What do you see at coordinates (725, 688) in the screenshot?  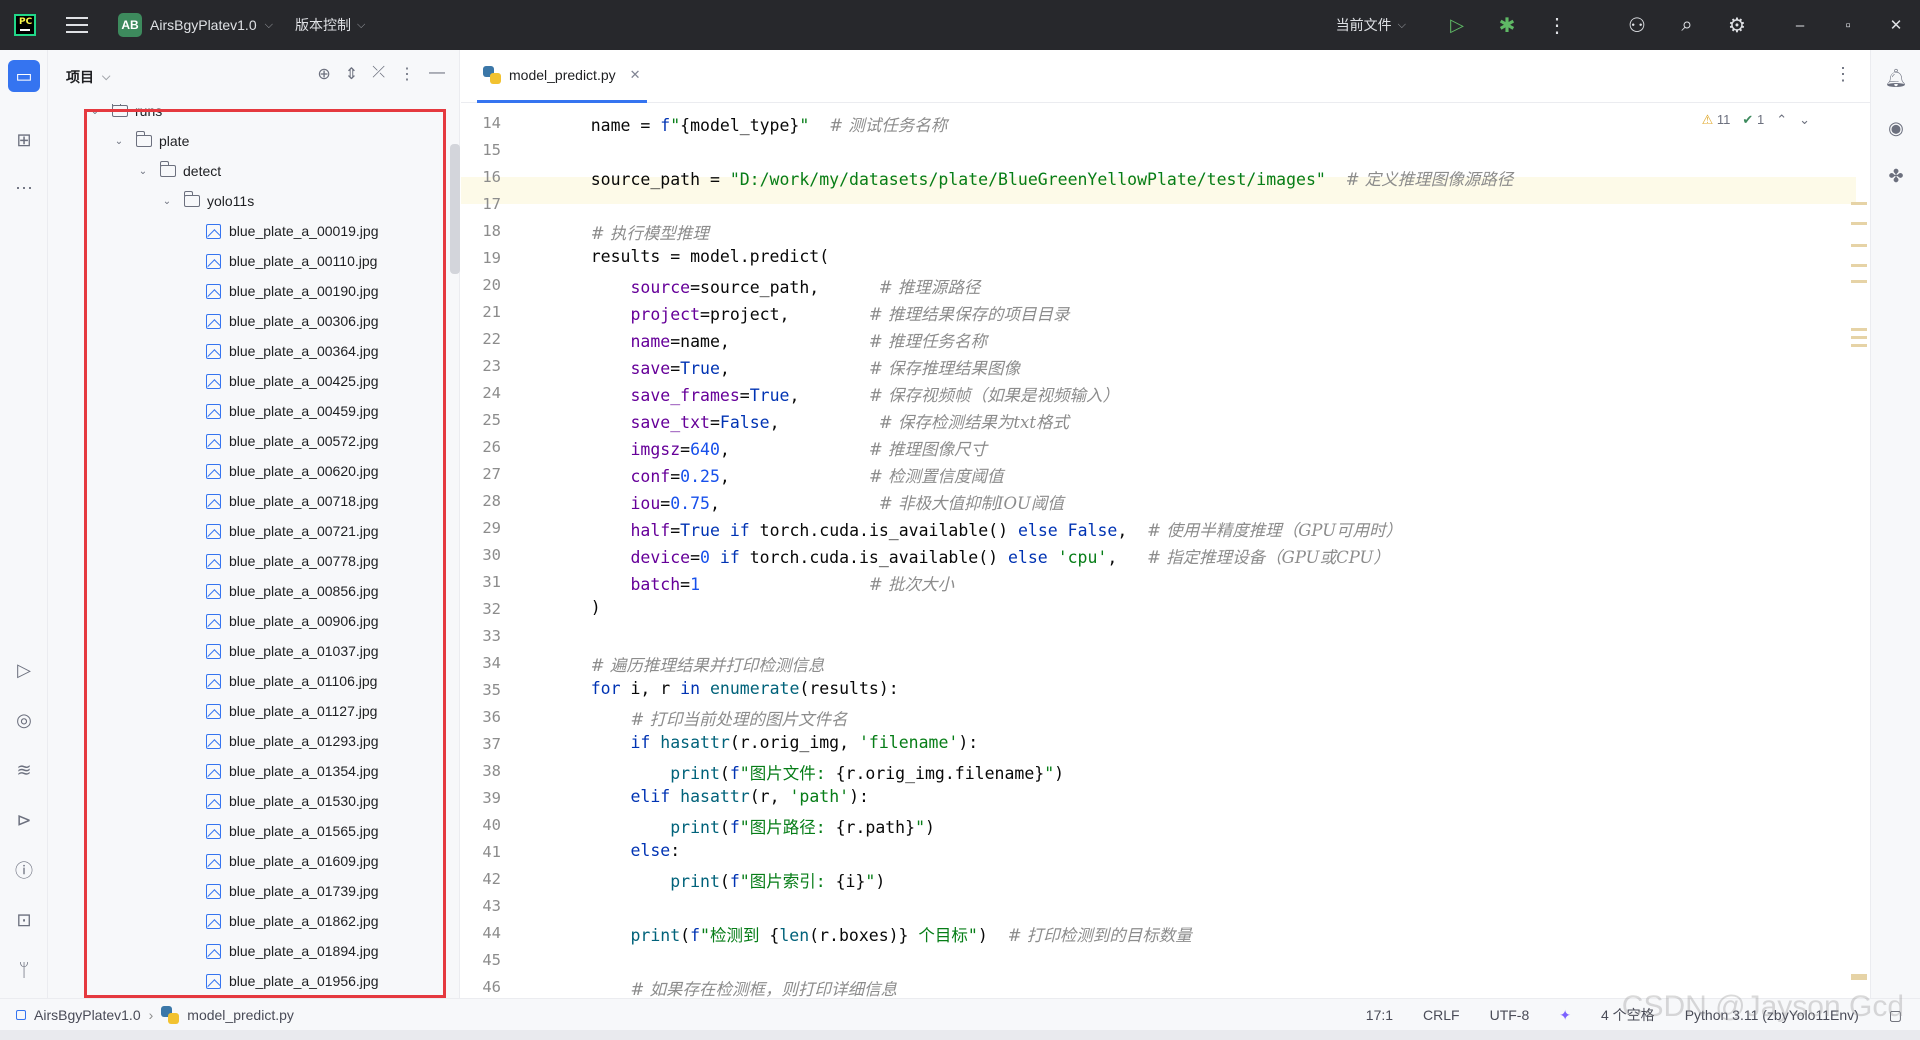 I see `code-line: for i, r in enumerate(results):` at bounding box center [725, 688].